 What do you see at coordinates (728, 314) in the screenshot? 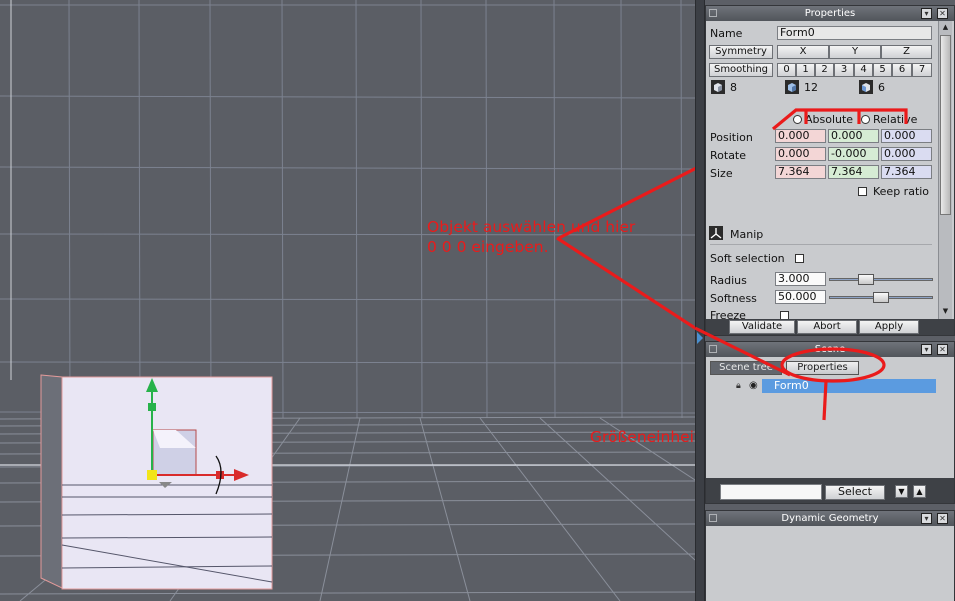
I see `freeze-label: Freeze` at bounding box center [728, 314].